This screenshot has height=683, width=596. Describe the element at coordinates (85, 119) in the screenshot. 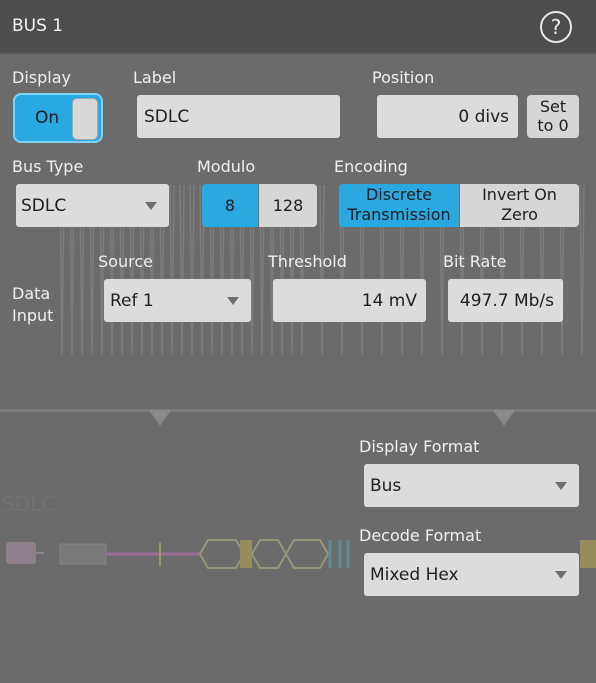

I see `toggle-knob` at that location.